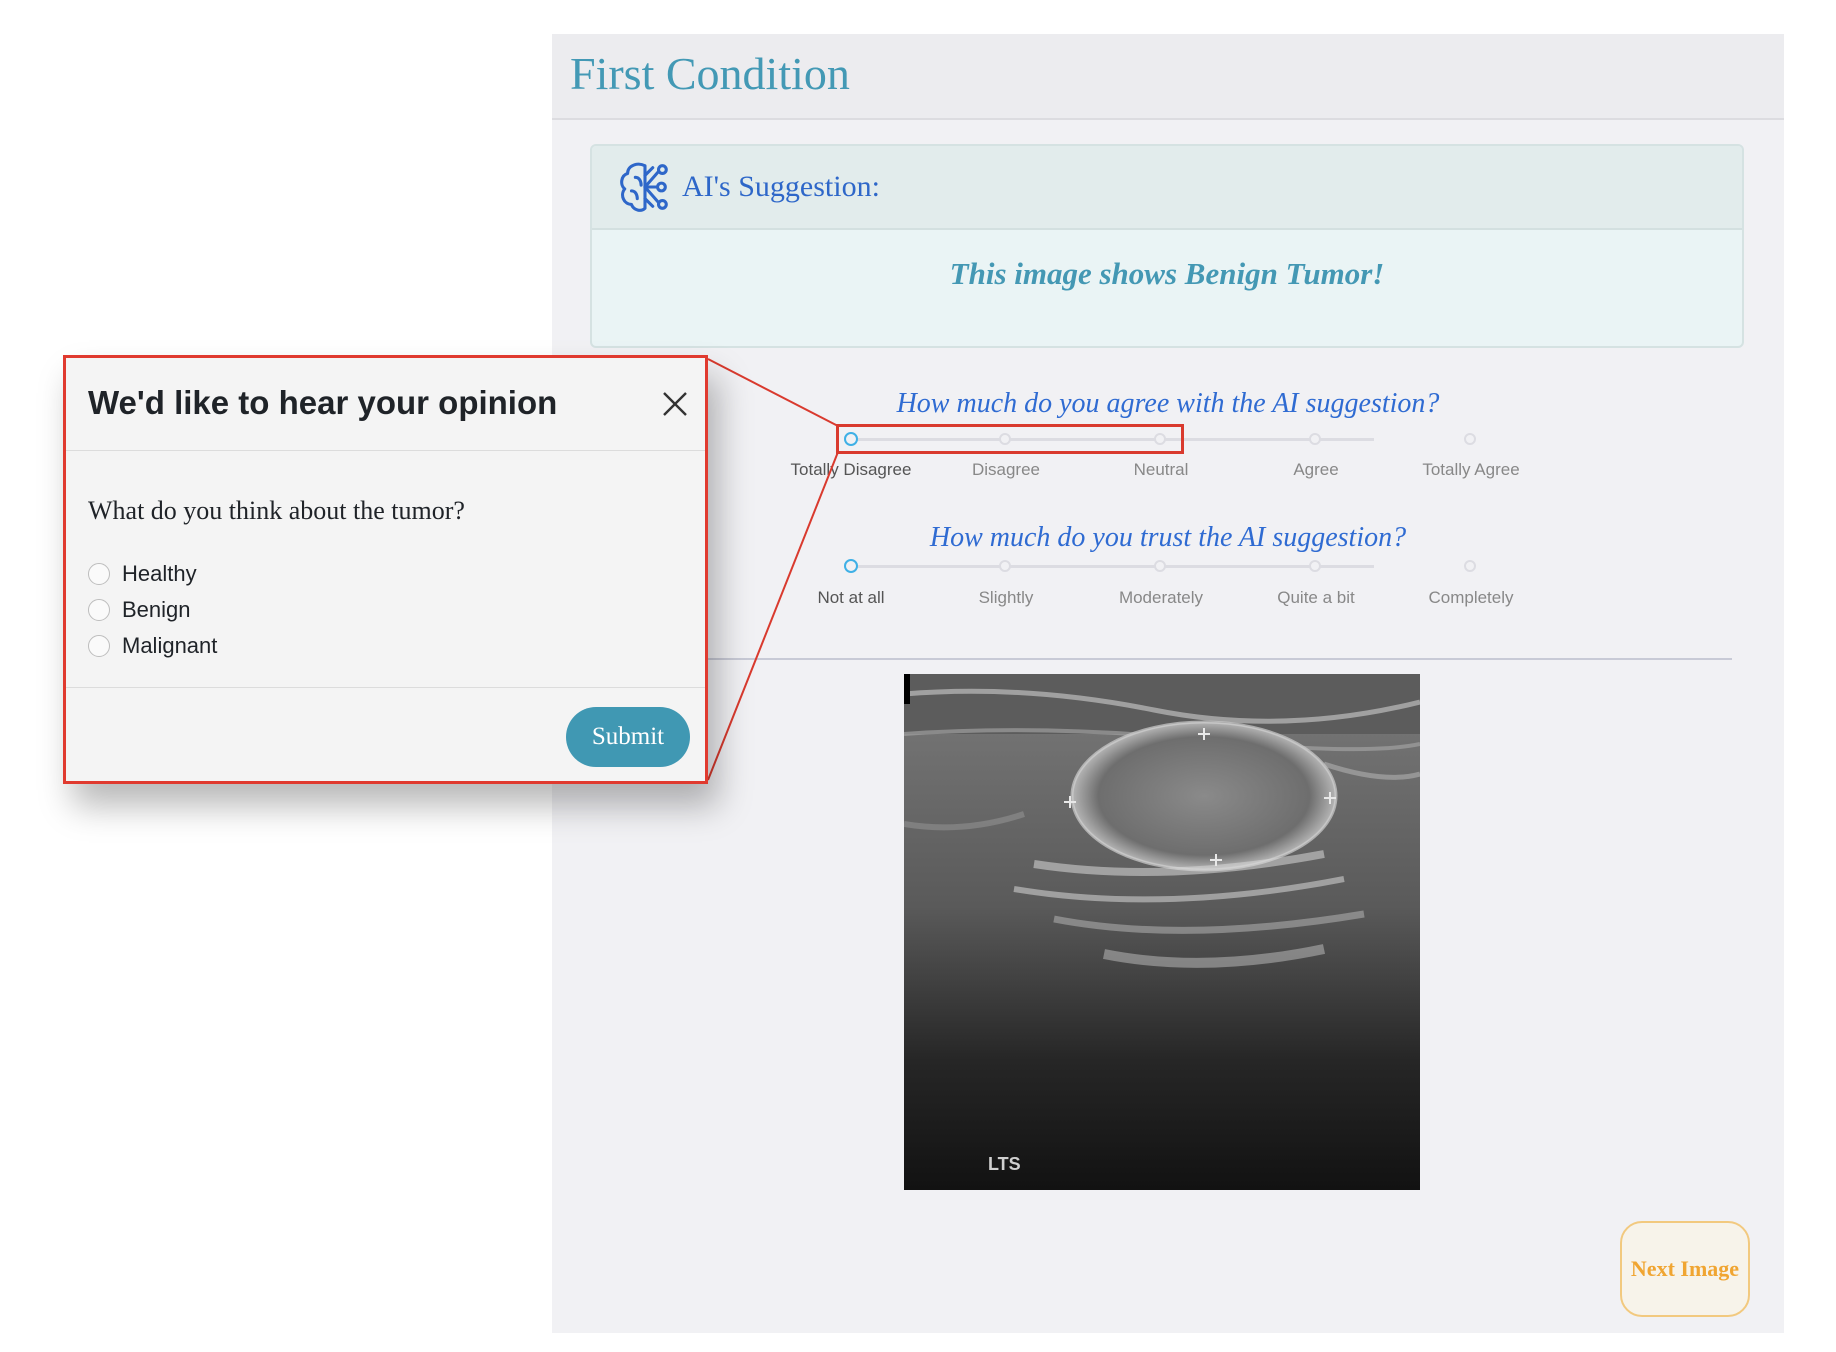  Describe the element at coordinates (1004, 1164) in the screenshot. I see `image-label: LTS` at that location.